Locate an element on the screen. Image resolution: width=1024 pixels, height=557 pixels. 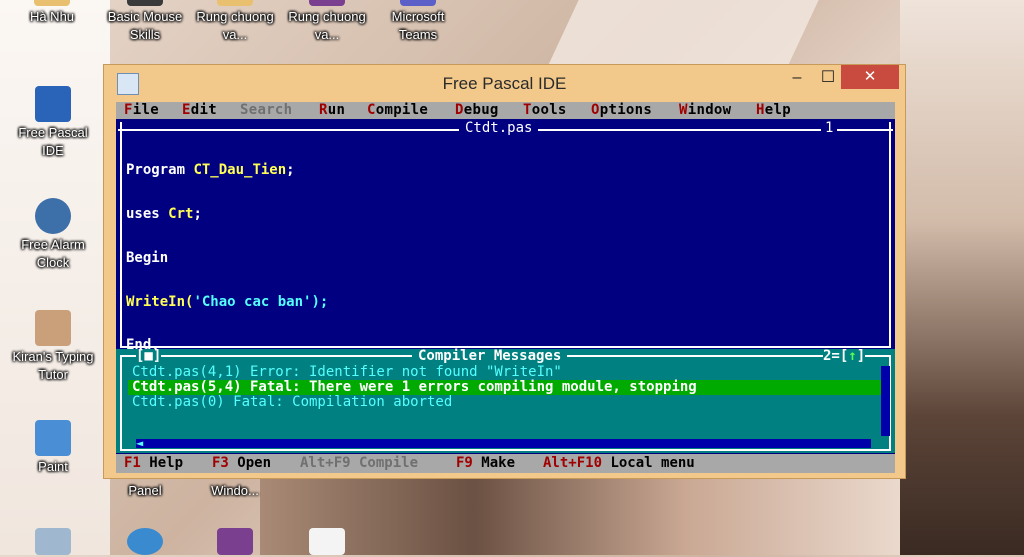
menu-edit: Edit is located at coordinates (199, 110).